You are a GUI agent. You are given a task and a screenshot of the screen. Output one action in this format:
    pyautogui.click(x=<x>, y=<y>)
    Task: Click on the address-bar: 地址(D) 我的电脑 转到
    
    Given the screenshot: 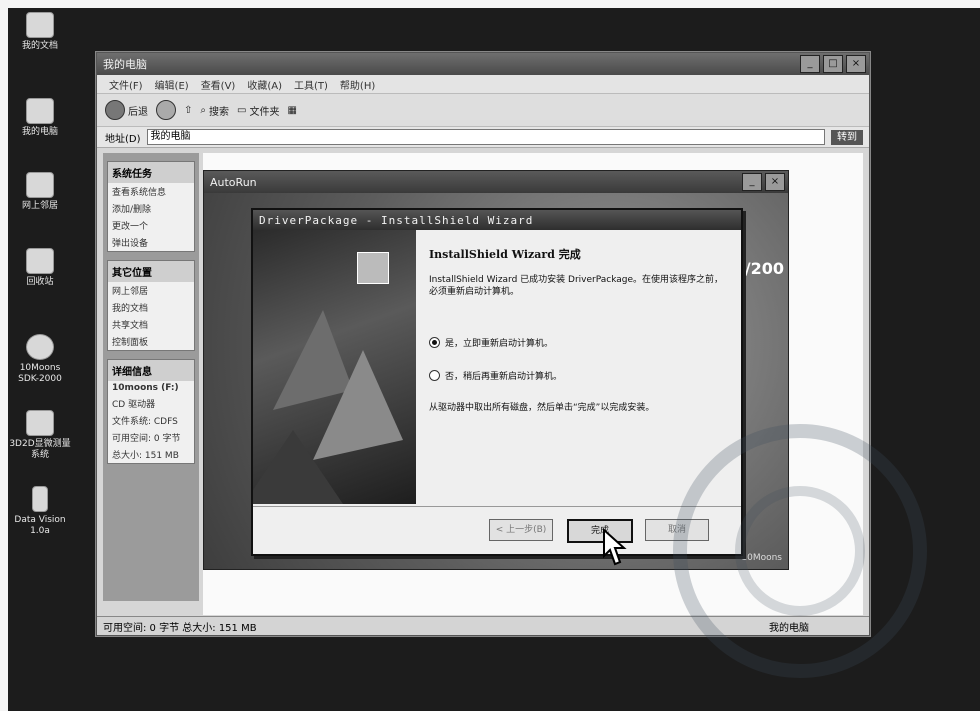 What is the action you would take?
    pyautogui.click(x=483, y=137)
    